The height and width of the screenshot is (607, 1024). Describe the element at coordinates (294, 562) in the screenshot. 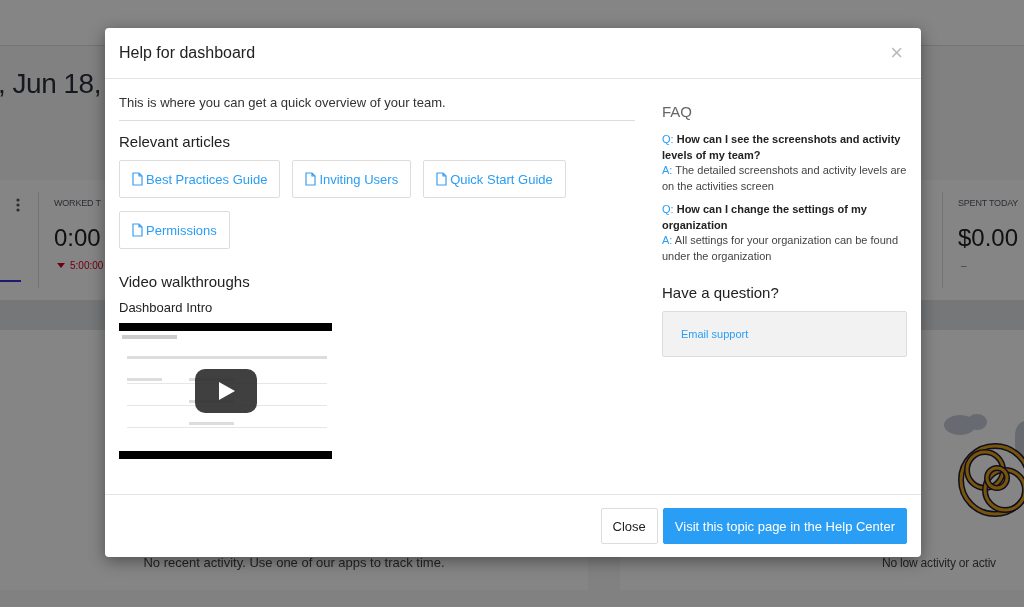

I see `empty-message: No recent activity. Use one of our apps to track time.` at that location.